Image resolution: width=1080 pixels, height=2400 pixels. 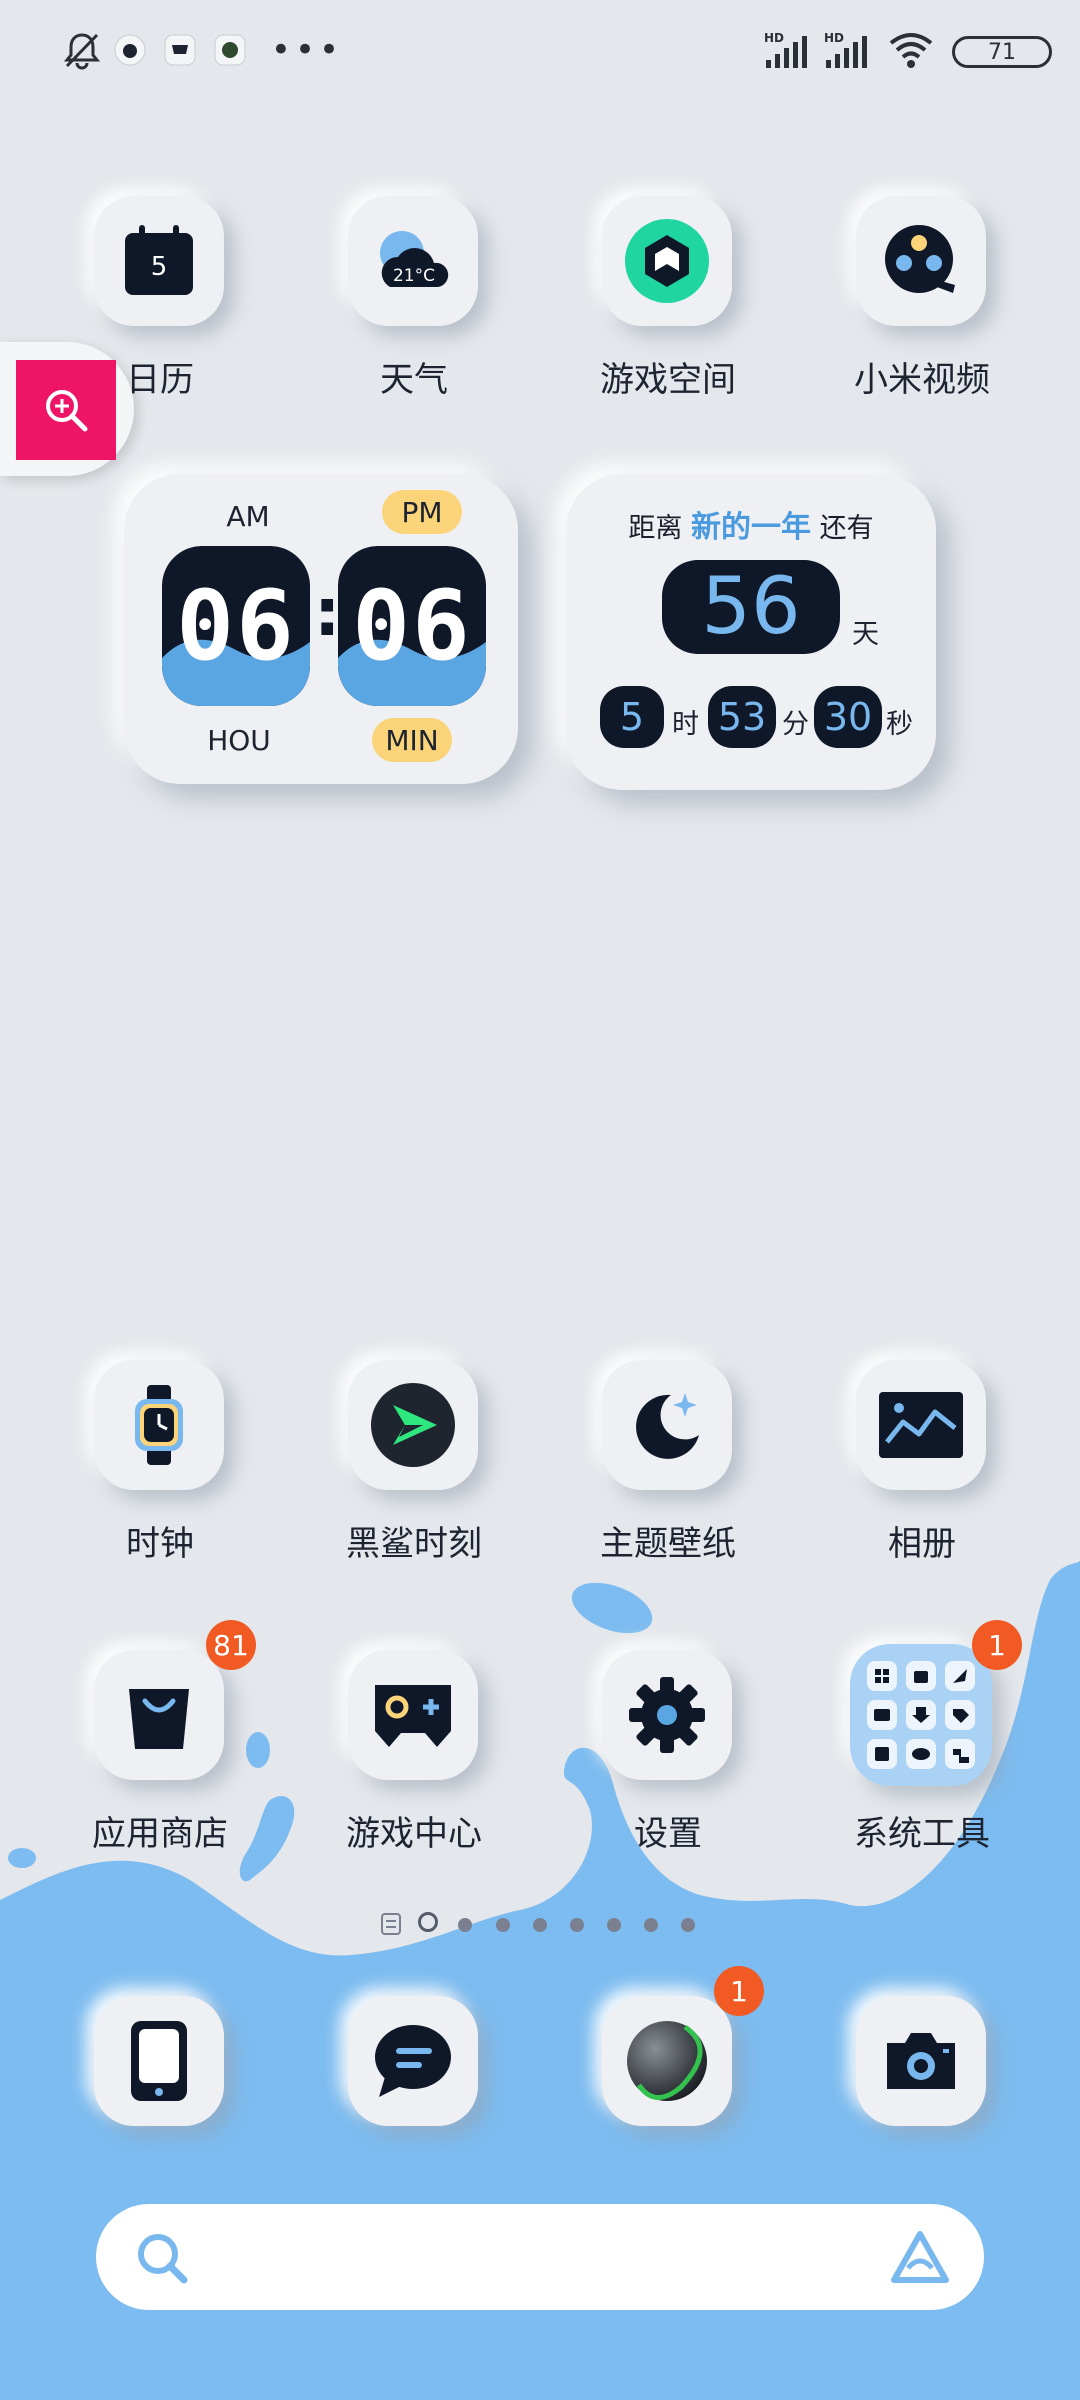 What do you see at coordinates (751, 527) in the screenshot?
I see `countdown-highlight: 新的一年` at bounding box center [751, 527].